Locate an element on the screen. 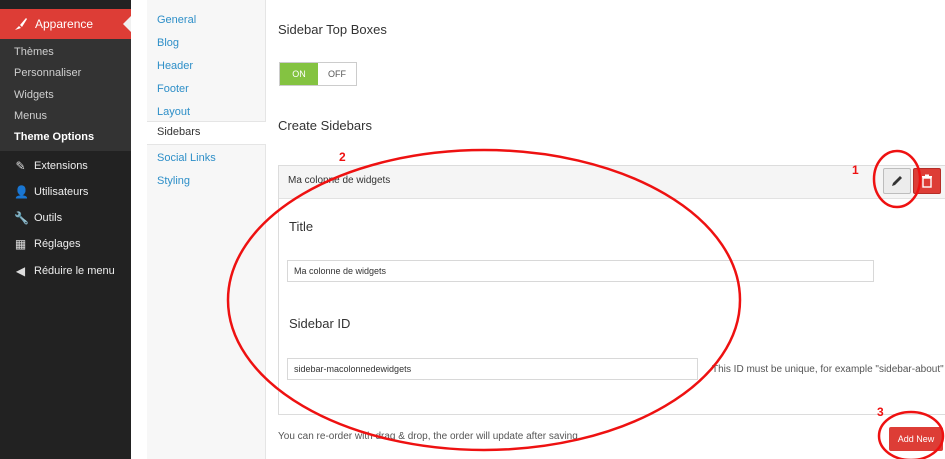 Image resolution: width=945 pixels, height=459 pixels. submenu-item-widgets: Widgets is located at coordinates (34, 95).